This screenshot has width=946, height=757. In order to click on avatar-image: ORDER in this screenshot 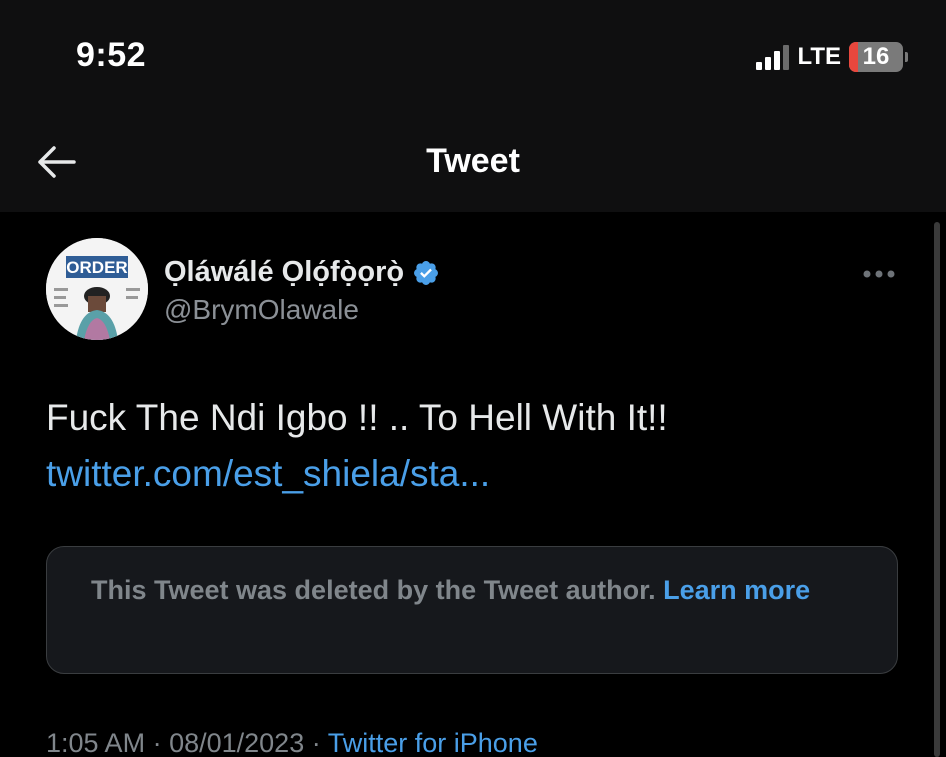, I will do `click(97, 289)`.